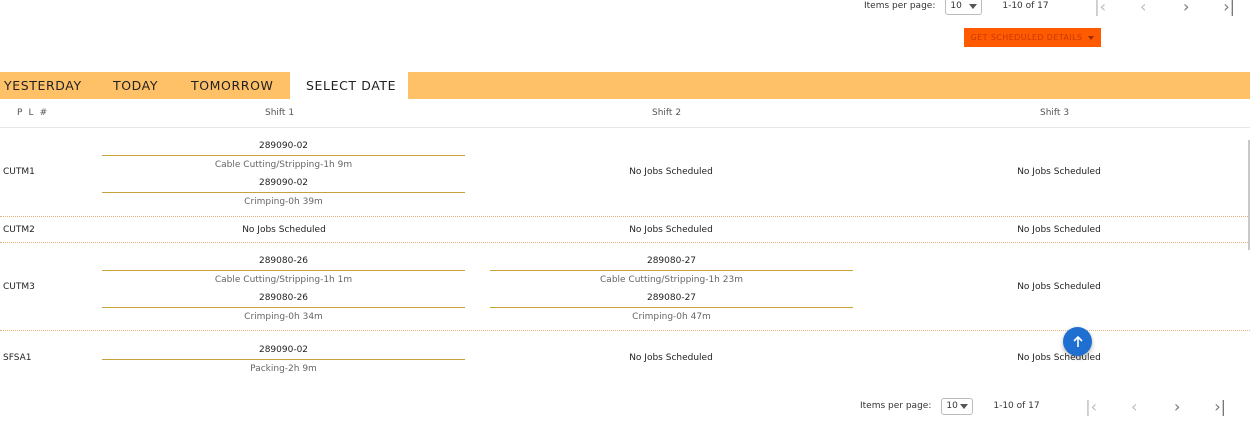 The image size is (1259, 431). I want to click on job-task: Packing-2h 9m, so click(283, 368).